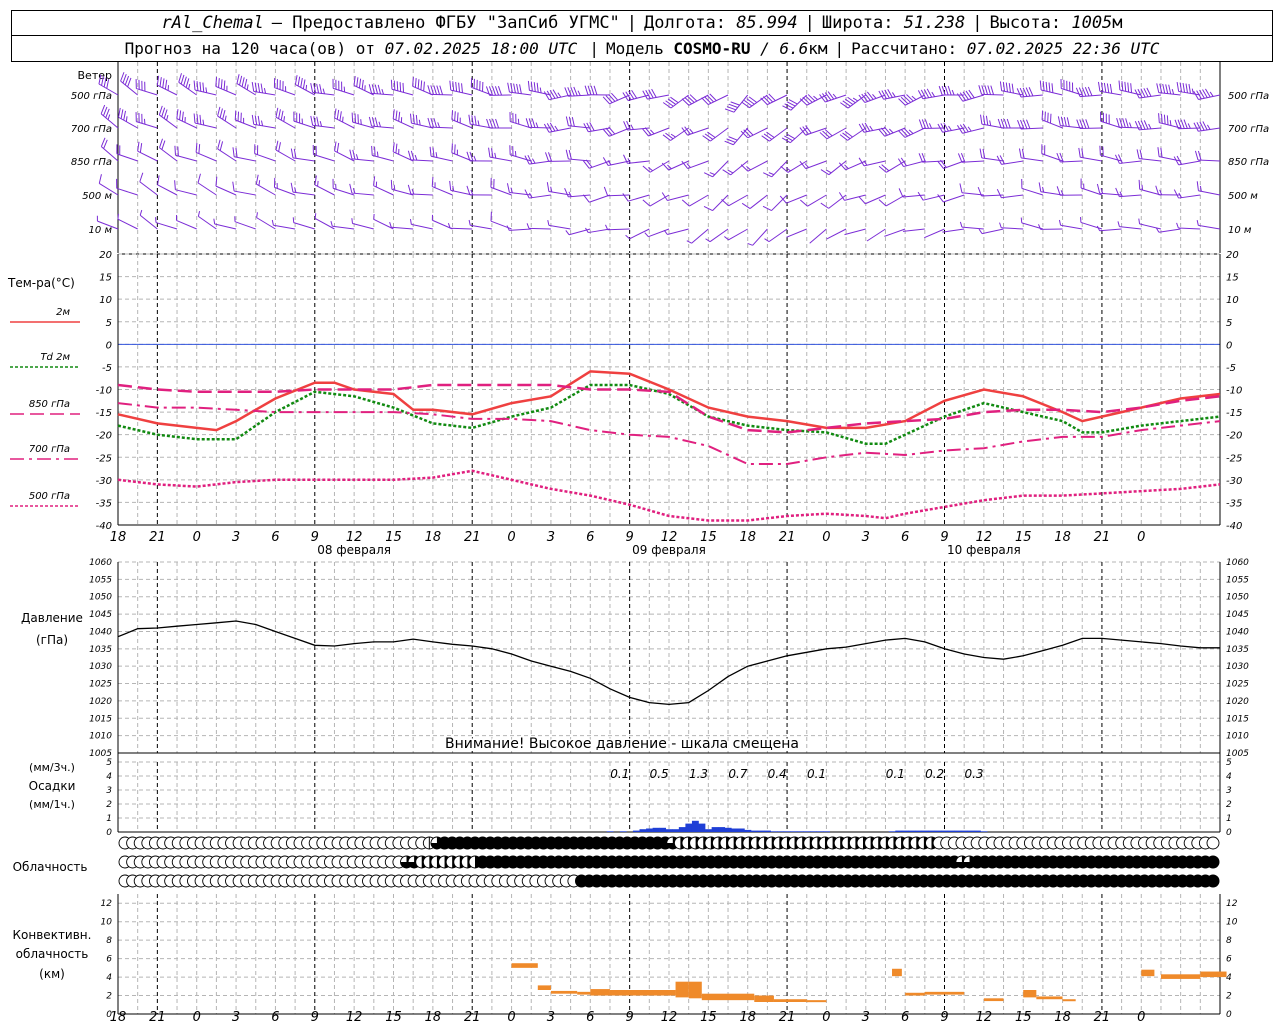 The height and width of the screenshot is (1024, 1280). Describe the element at coordinates (107, 368) in the screenshot. I see `y-tick-label: -5` at that location.